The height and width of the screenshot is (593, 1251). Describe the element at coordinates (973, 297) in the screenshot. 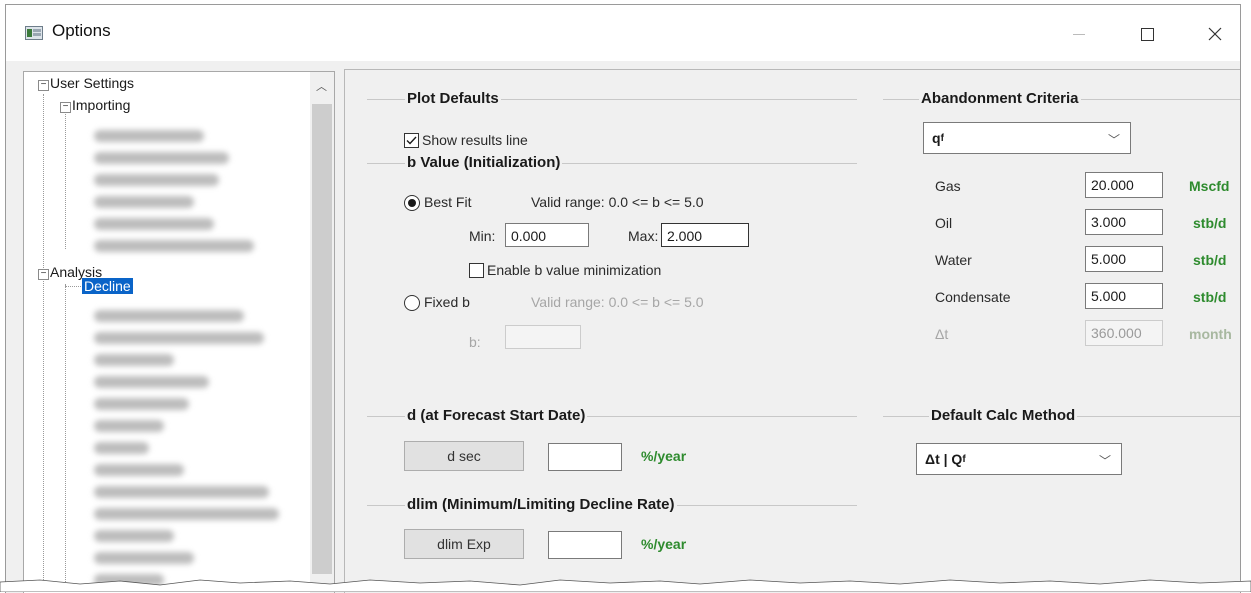

I see `abandon-condensate-label: Condensate` at that location.